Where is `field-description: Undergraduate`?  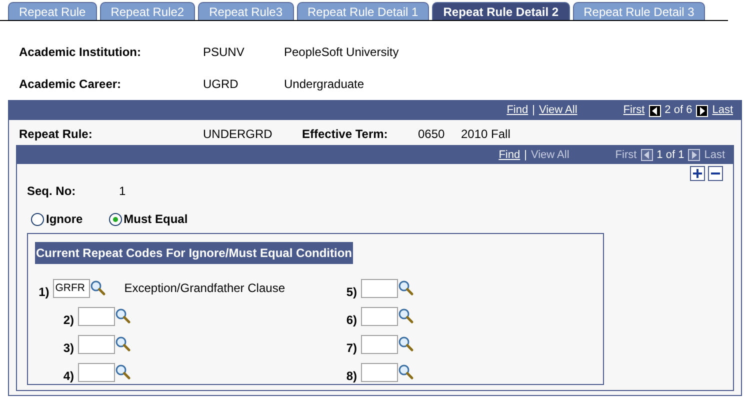 field-description: Undergraduate is located at coordinates (324, 84).